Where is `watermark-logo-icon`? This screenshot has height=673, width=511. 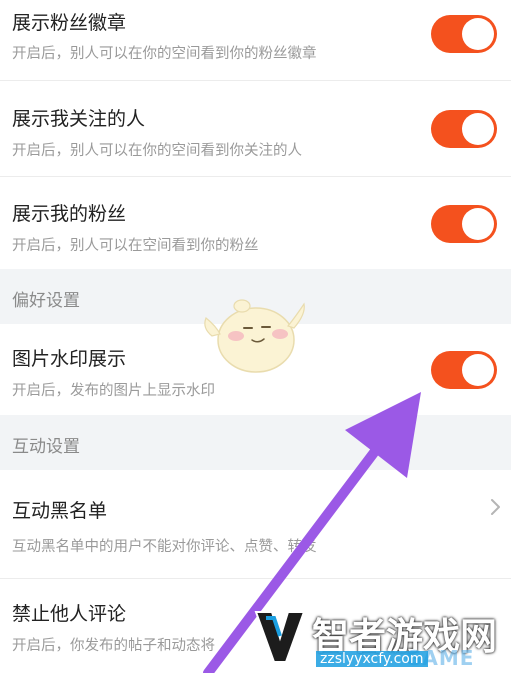 watermark-logo-icon is located at coordinates (280, 637).